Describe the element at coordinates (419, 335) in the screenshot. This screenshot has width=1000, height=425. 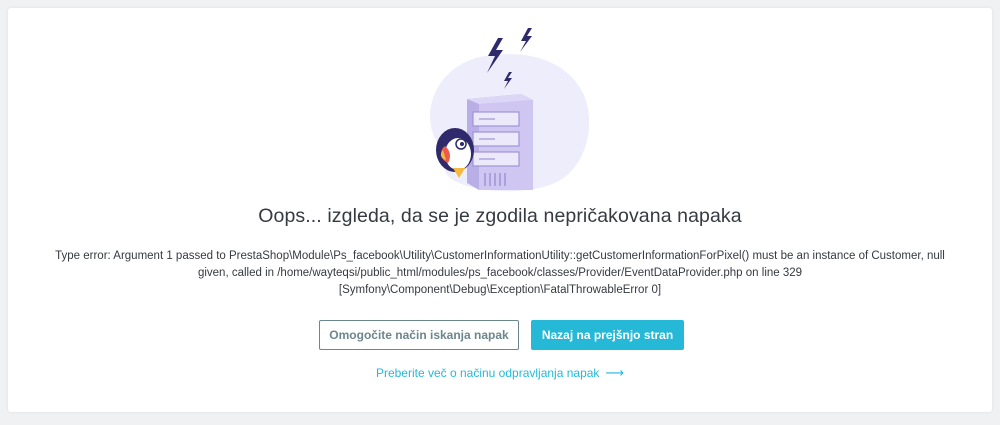
I see `enable-debug-mode-button: Omogočite način iskanja napak` at that location.